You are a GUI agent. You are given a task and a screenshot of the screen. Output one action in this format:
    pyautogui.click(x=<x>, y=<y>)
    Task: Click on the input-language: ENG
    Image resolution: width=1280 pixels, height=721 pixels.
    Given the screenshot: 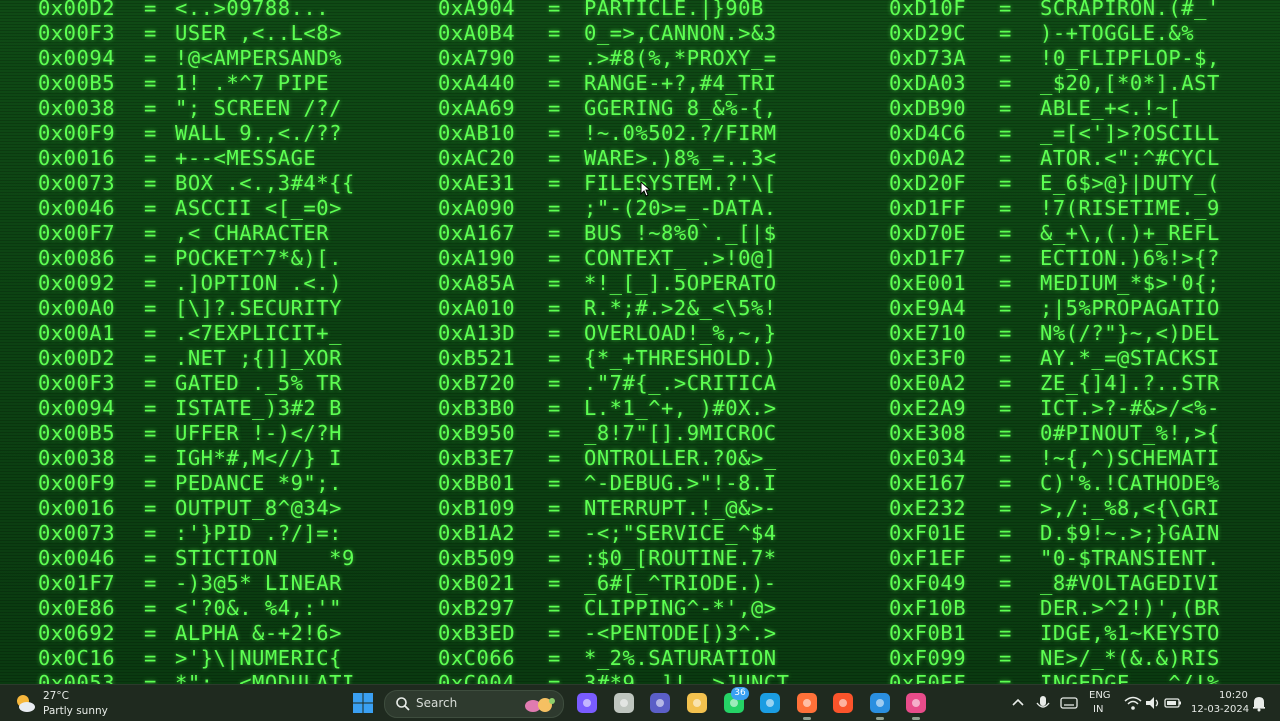 What is the action you would take?
    pyautogui.click(x=1100, y=695)
    